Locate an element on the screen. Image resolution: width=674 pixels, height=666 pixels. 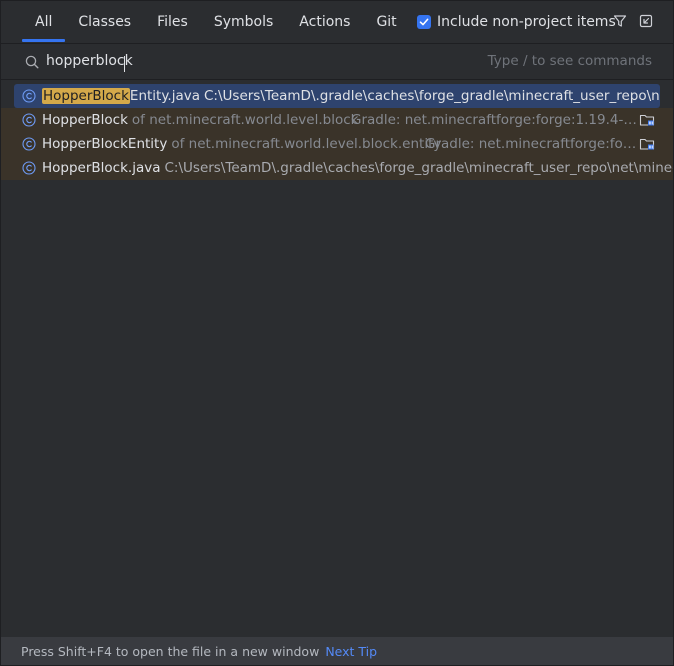
result-package: of net.minecraft.world.level.block is located at coordinates (245, 120).